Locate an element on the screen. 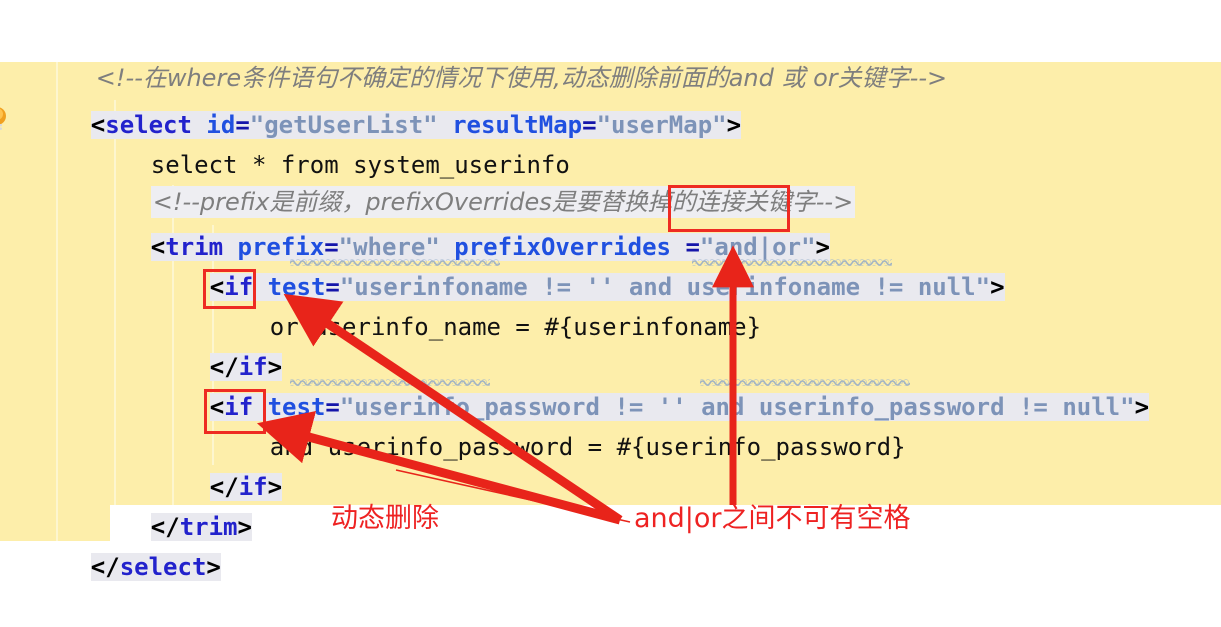 This screenshot has height=627, width=1221. code-token: </ is located at coordinates (105, 567).